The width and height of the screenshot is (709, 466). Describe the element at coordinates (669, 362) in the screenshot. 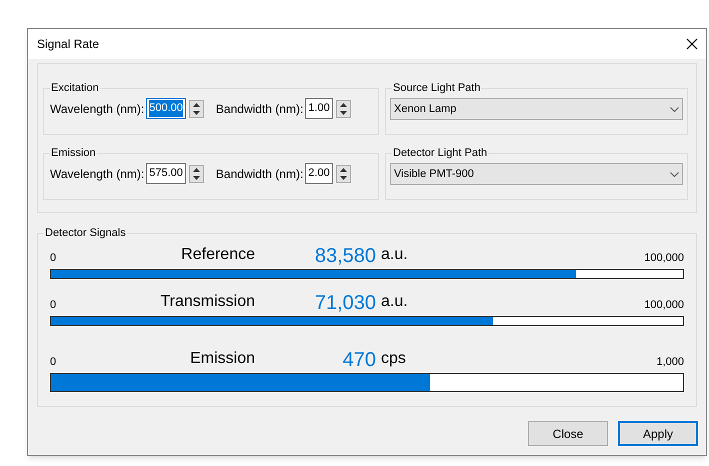

I see `scale-max: 1,000` at that location.